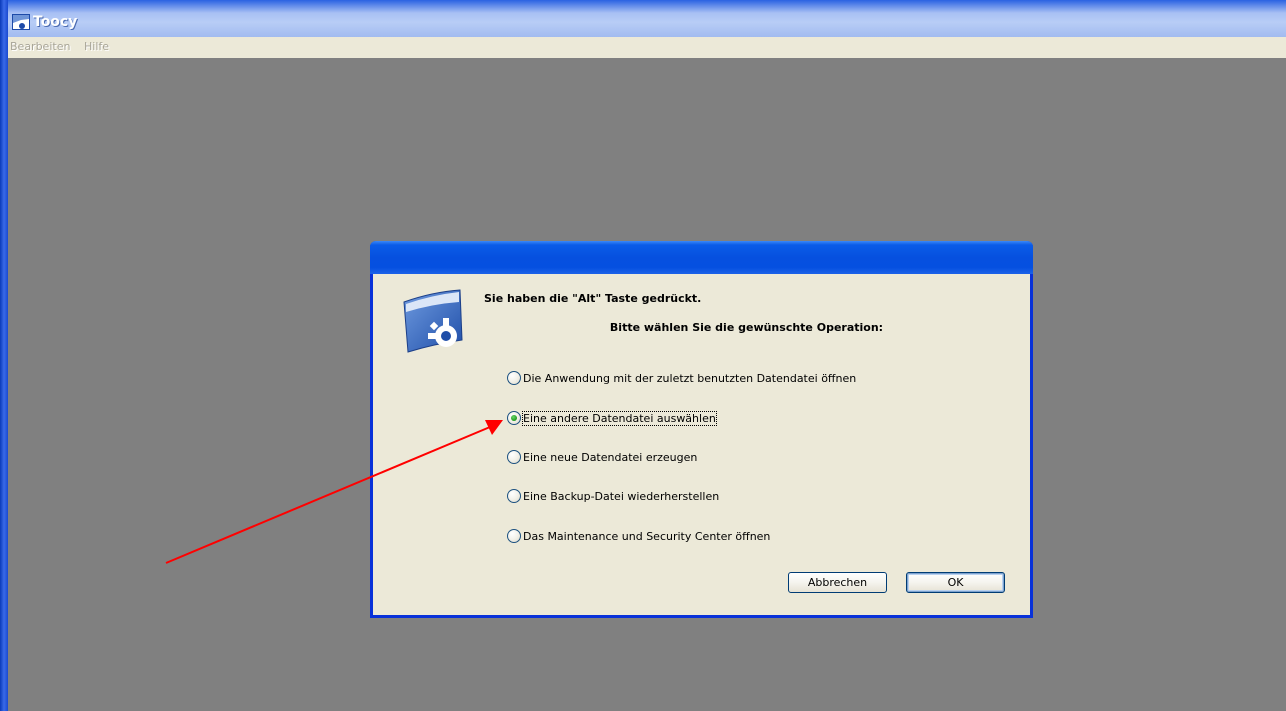 The width and height of the screenshot is (1286, 711). Describe the element at coordinates (619, 418) in the screenshot. I see `option-label: Eine andere Datendatei auswählen` at that location.